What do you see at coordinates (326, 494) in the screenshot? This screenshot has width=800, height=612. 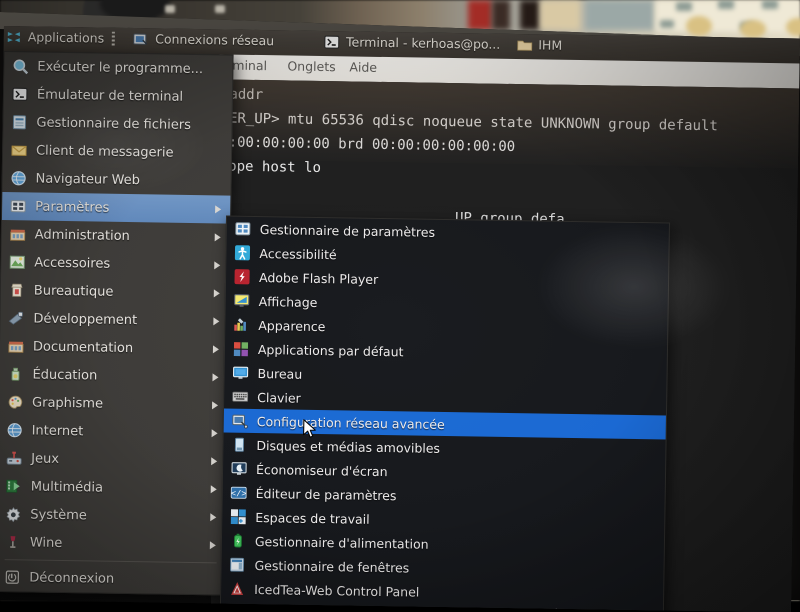 I see `settings-submenu-item-label: Éditeur de paramètres` at bounding box center [326, 494].